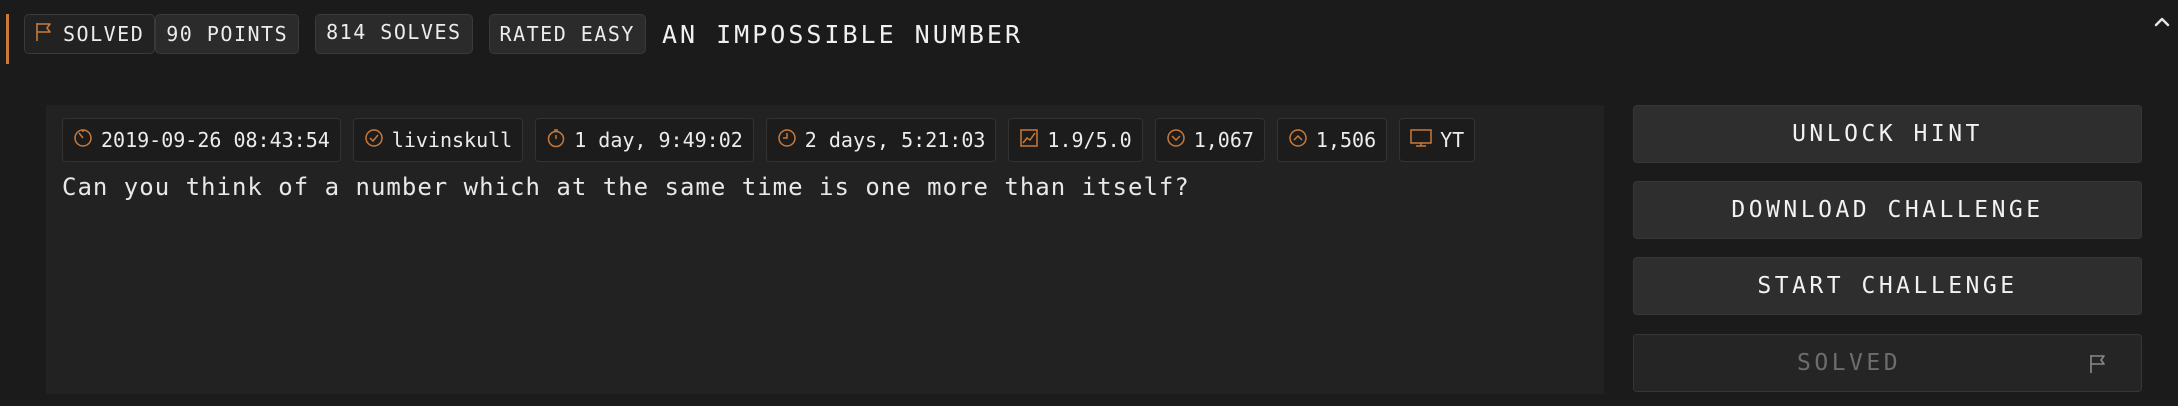 The width and height of the screenshot is (2178, 406). Describe the element at coordinates (567, 34) in the screenshot. I see `difficulty-tag: RATED EASY` at that location.